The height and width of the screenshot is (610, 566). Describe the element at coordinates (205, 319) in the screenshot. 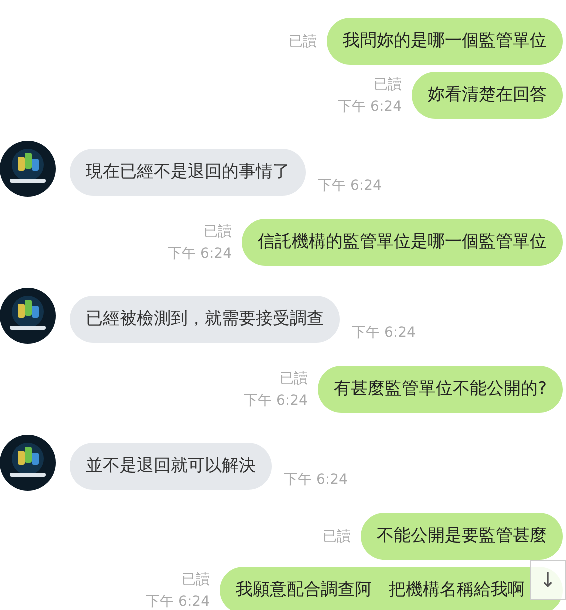

I see `message-bubble: 已經被檢測到，就需要接受調查` at that location.